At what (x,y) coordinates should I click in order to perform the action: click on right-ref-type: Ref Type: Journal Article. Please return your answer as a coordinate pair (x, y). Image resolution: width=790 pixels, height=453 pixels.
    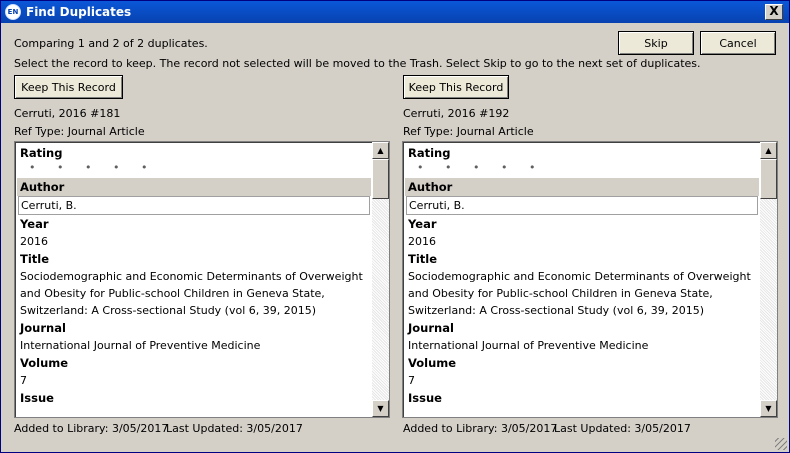
    Looking at the image, I should click on (468, 131).